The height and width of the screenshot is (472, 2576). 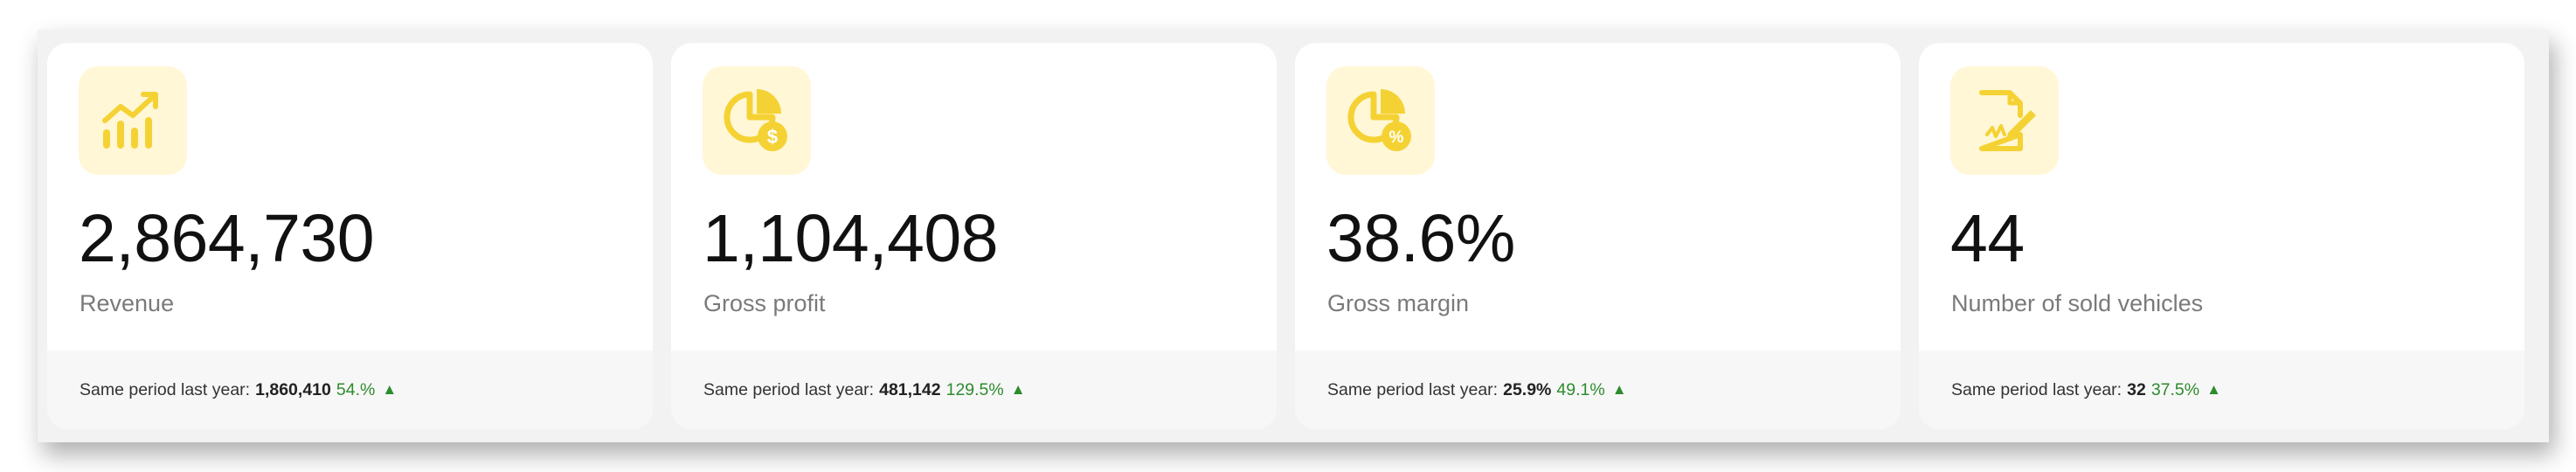 I want to click on gross-margin-comparison: Same period last year: 25.9% 49.1% ▲, so click(x=1598, y=390).